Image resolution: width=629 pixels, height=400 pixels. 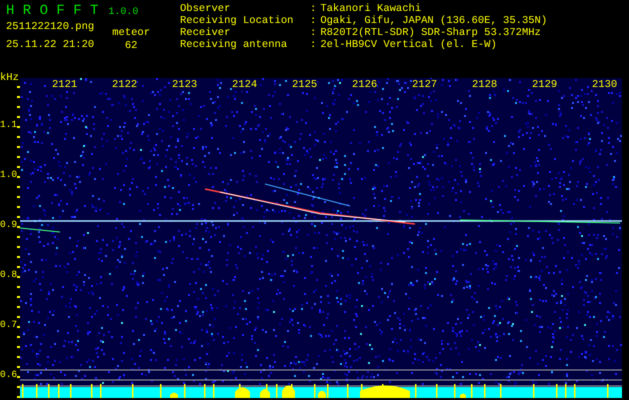 What do you see at coordinates (9, 125) in the screenshot?
I see `y-axis-label: 1.1` at bounding box center [9, 125].